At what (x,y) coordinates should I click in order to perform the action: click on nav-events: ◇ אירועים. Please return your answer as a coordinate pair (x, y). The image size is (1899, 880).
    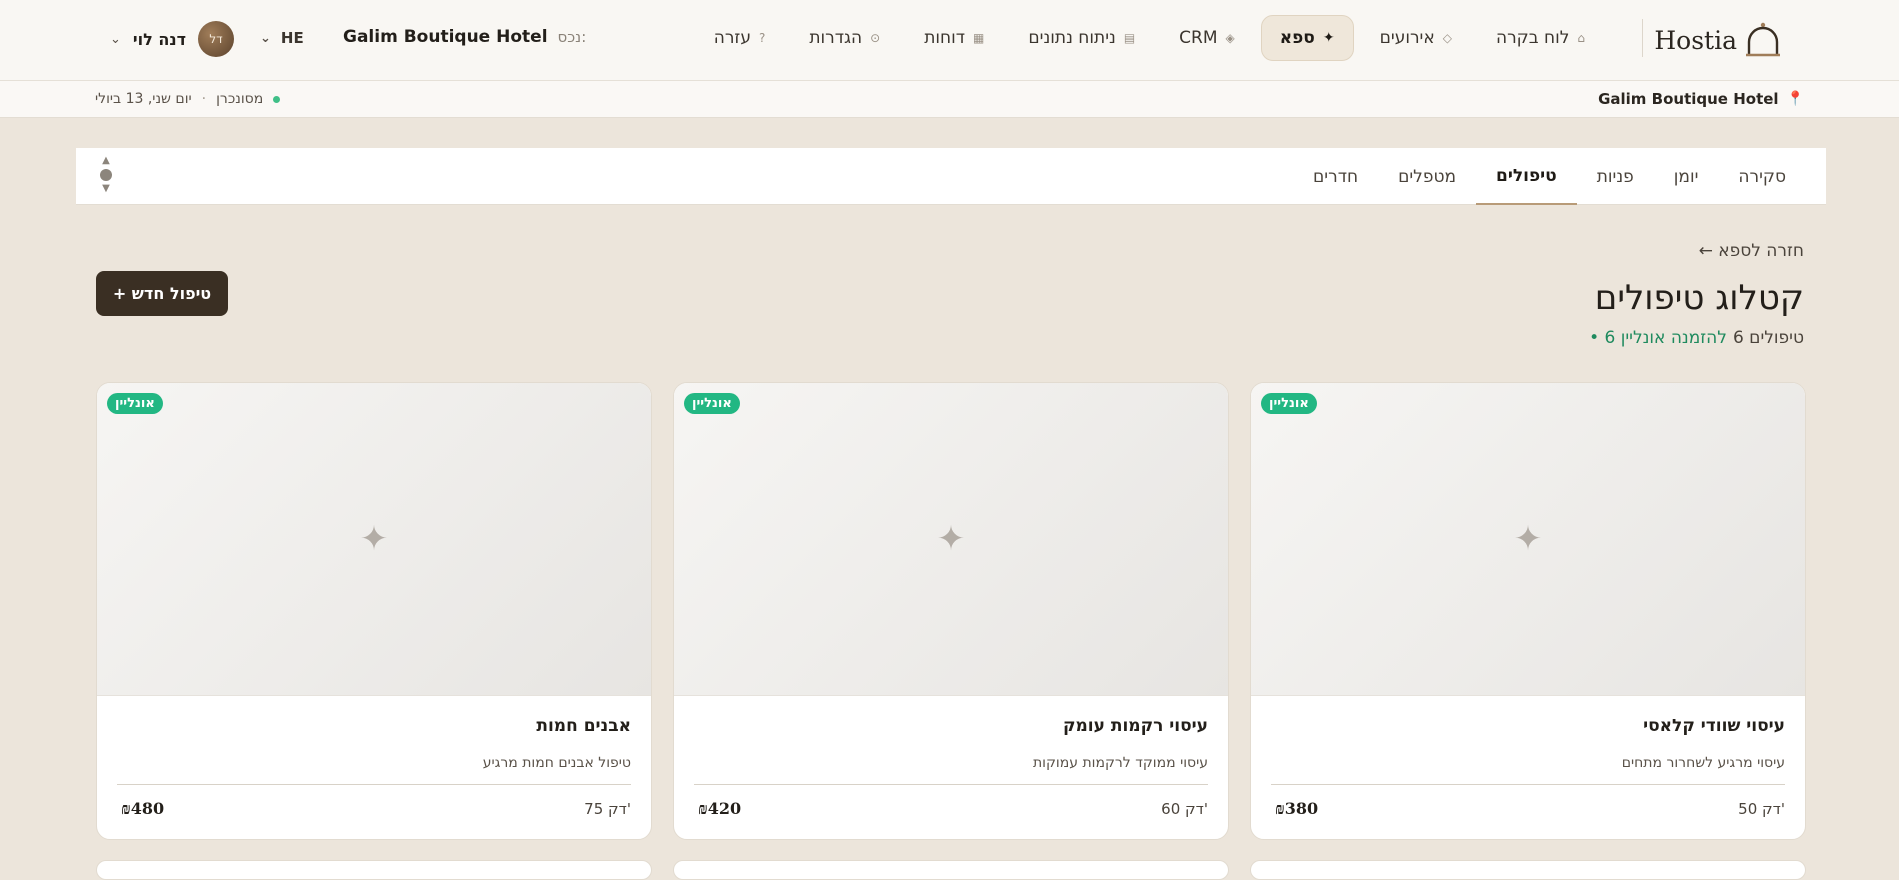
    Looking at the image, I should click on (1416, 38).